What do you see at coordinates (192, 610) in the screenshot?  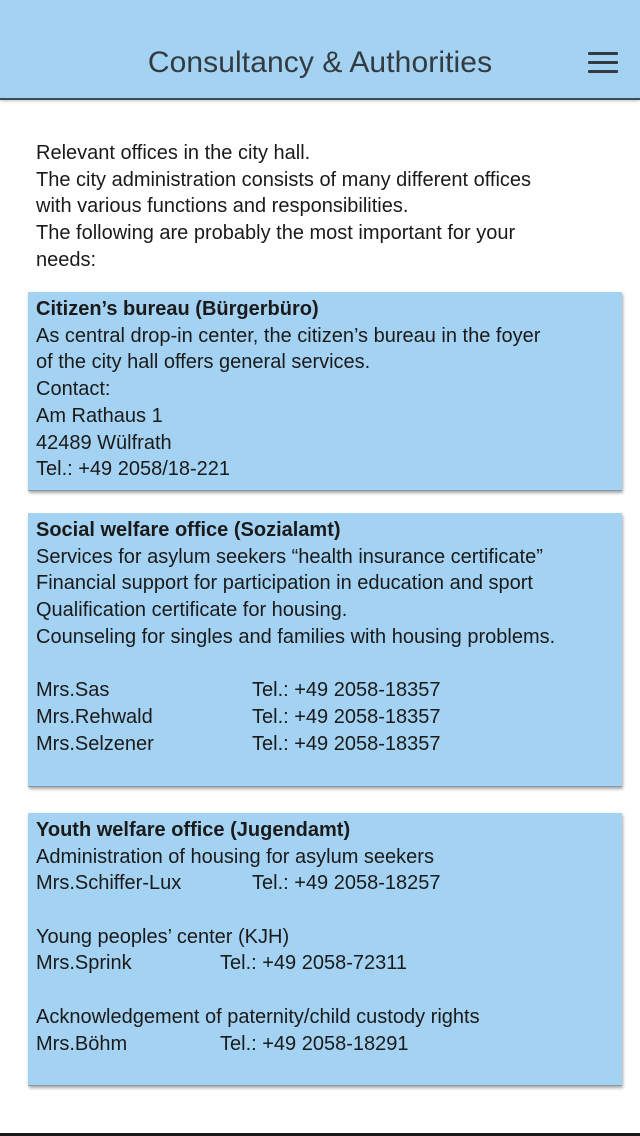 I see `card-text: Qualification certificate for housing.` at bounding box center [192, 610].